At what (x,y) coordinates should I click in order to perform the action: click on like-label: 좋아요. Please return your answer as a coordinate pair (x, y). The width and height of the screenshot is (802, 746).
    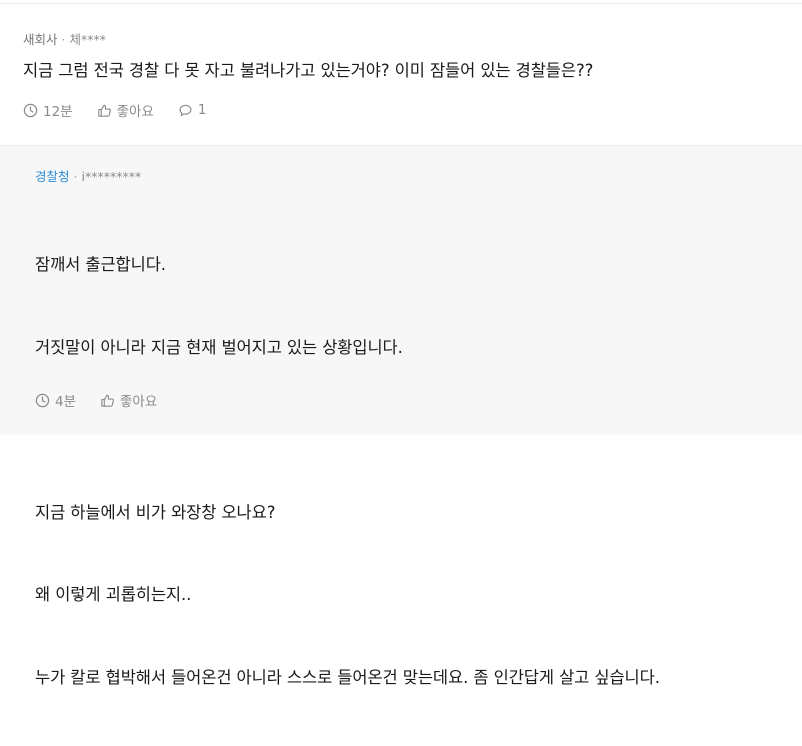
    Looking at the image, I should click on (135, 112).